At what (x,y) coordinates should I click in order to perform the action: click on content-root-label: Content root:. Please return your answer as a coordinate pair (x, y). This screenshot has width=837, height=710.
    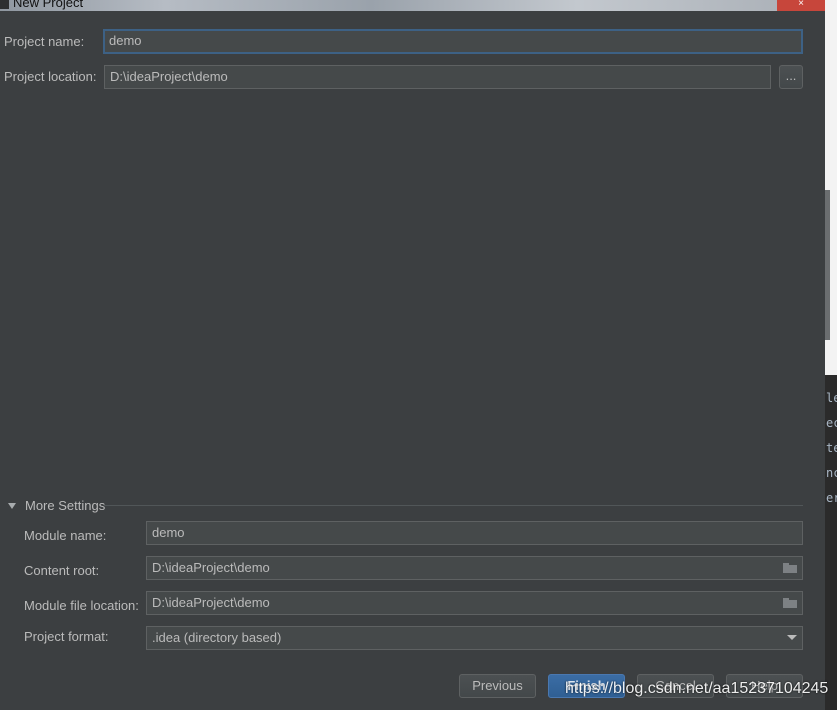
    Looking at the image, I should click on (62, 570).